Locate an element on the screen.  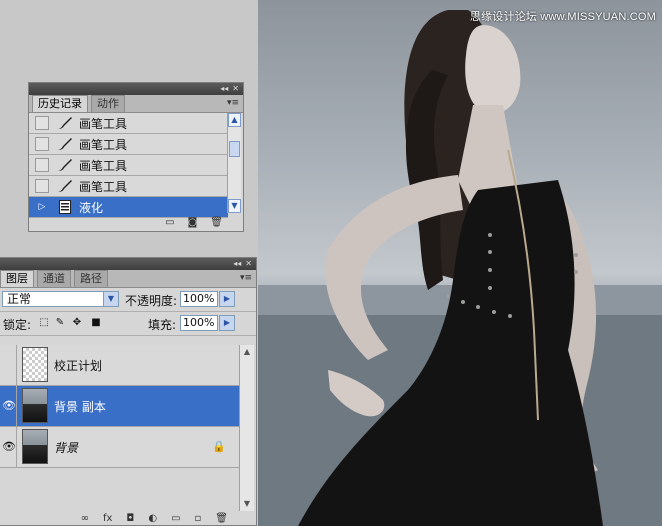
tab-actions: 动作 is located at coordinates (108, 103).